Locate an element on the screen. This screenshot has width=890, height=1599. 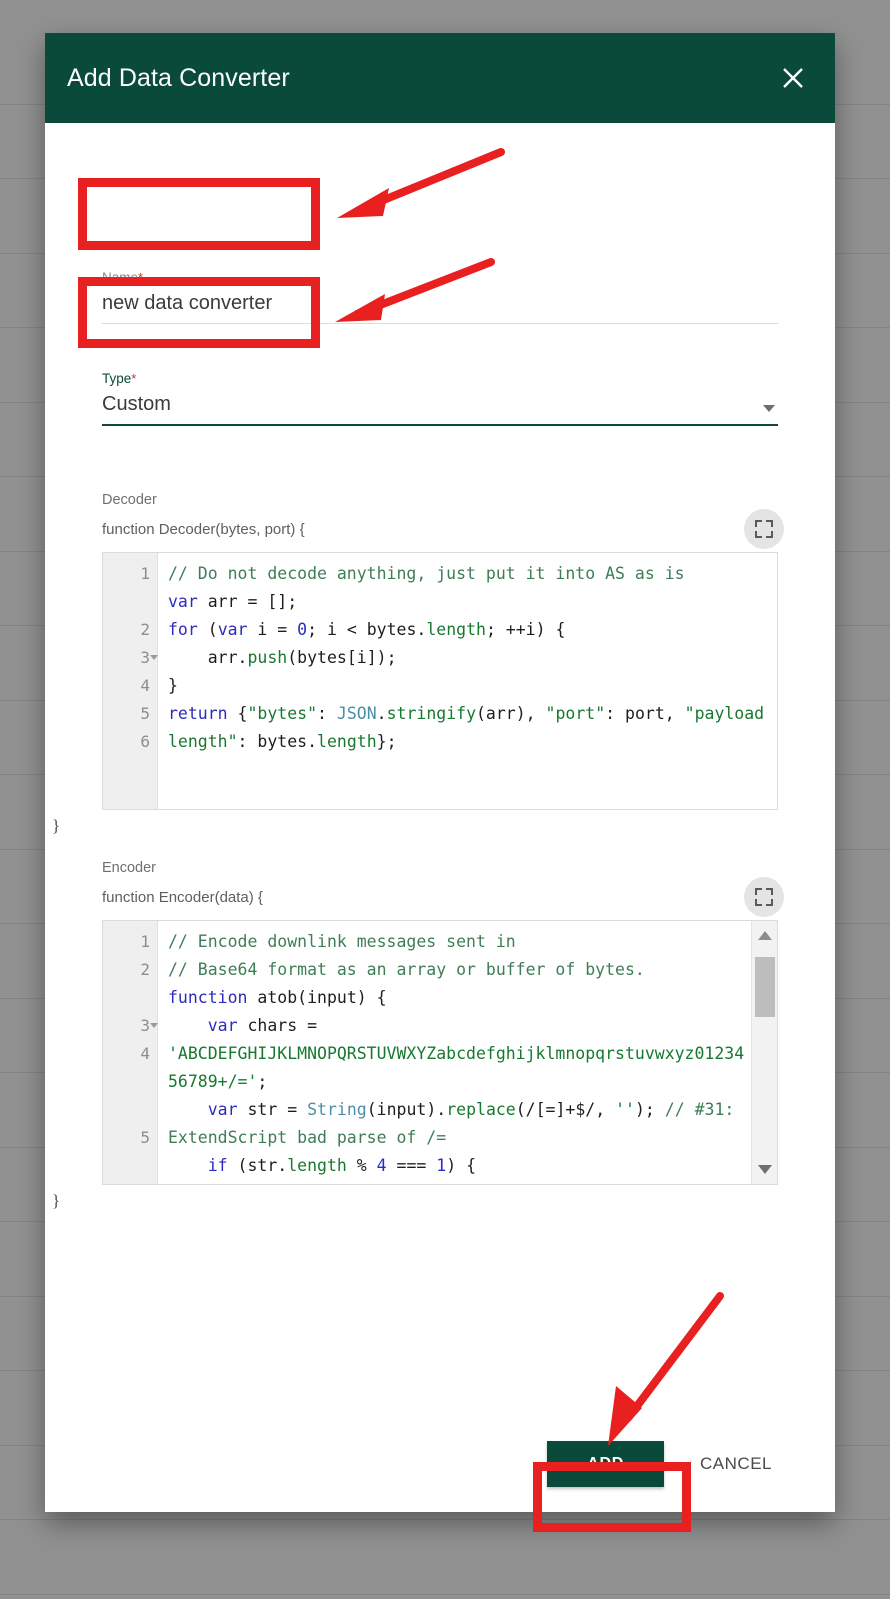
name-field: Name* new data converter is located at coordinates (440, 297).